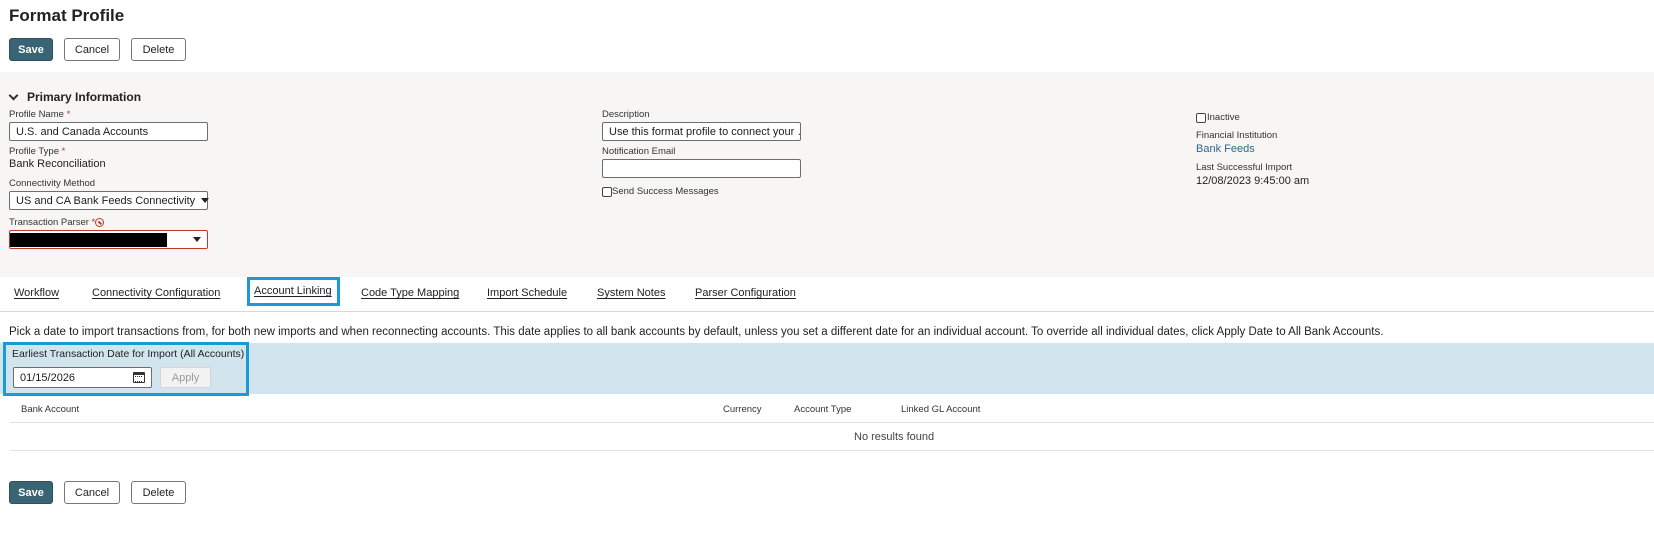 This screenshot has height=543, width=1654. Describe the element at coordinates (52, 183) in the screenshot. I see `connectivity-method-label: Connectivity Method` at that location.